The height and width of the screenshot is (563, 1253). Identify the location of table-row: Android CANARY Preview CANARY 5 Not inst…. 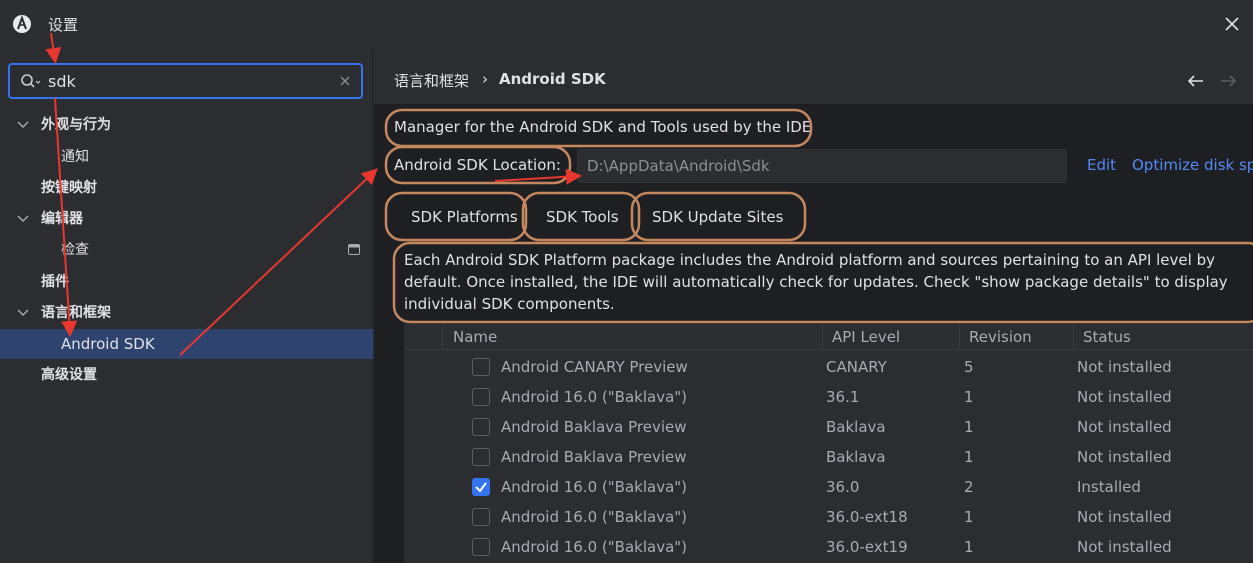
(828, 368).